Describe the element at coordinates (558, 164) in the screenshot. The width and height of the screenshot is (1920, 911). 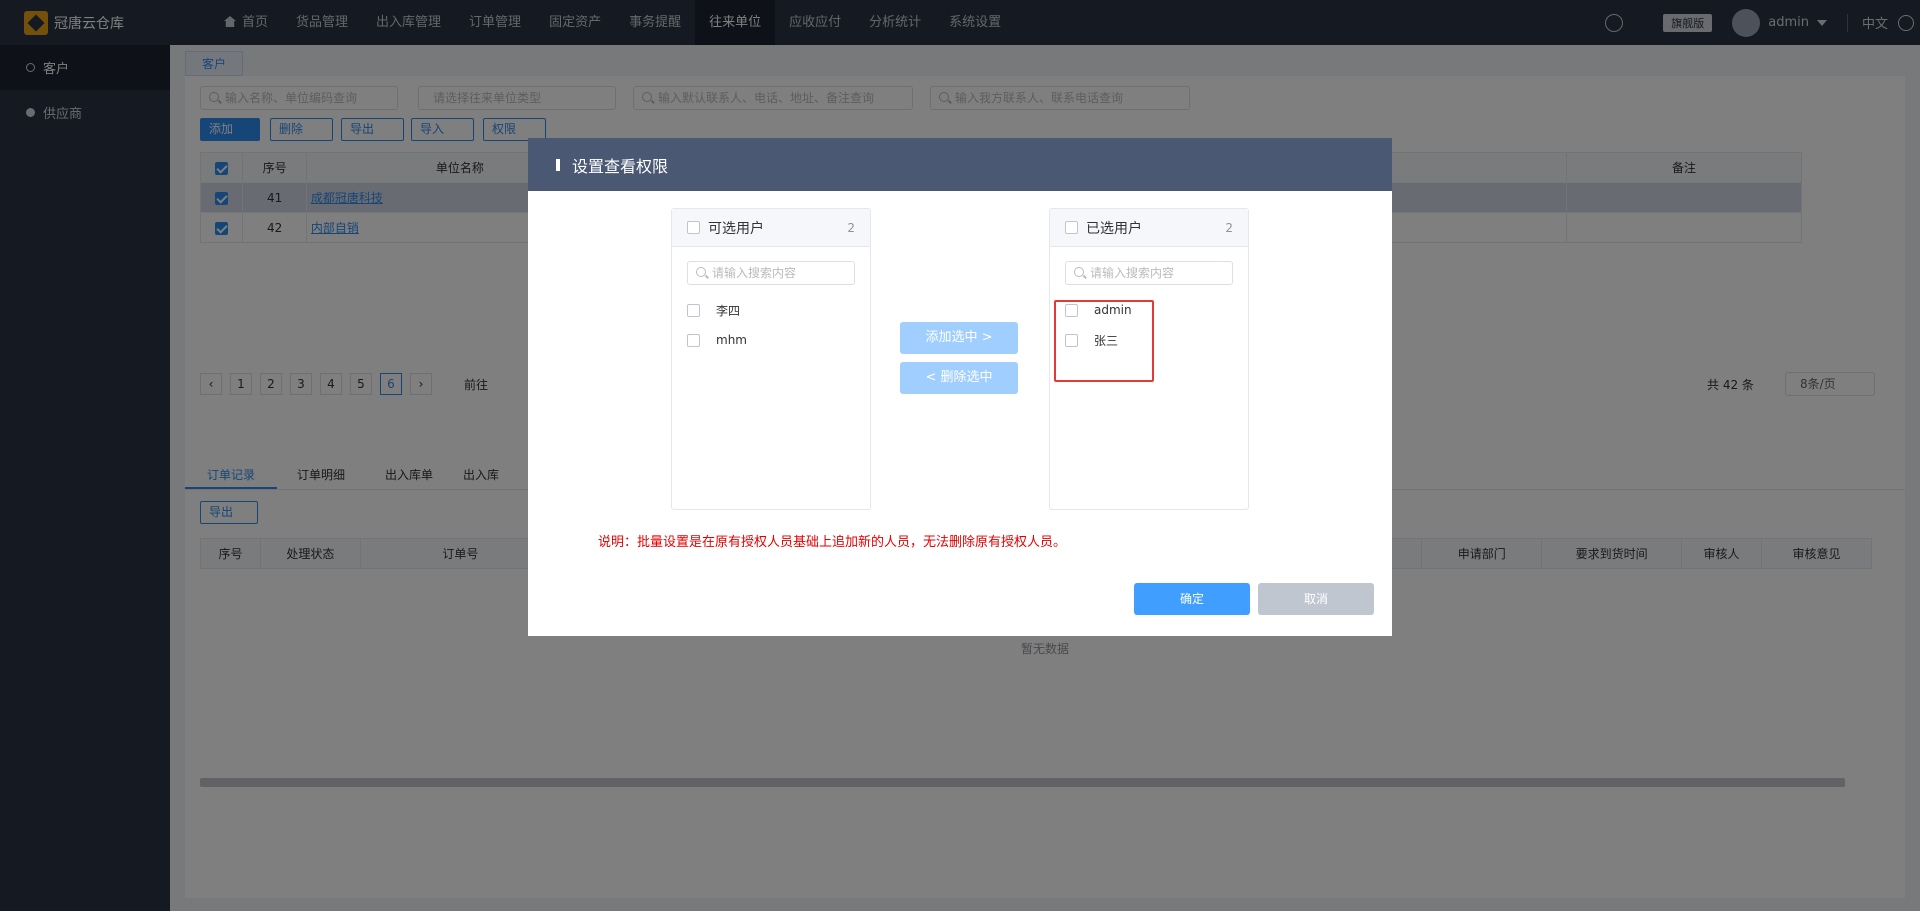
I see `title-bar-icon` at that location.